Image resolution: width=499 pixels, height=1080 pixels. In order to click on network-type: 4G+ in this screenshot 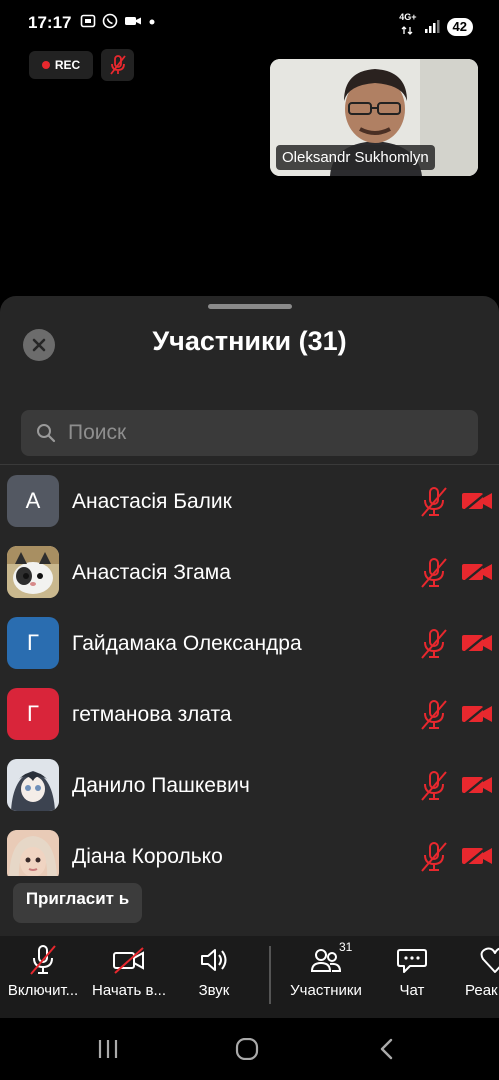, I will do `click(408, 17)`.